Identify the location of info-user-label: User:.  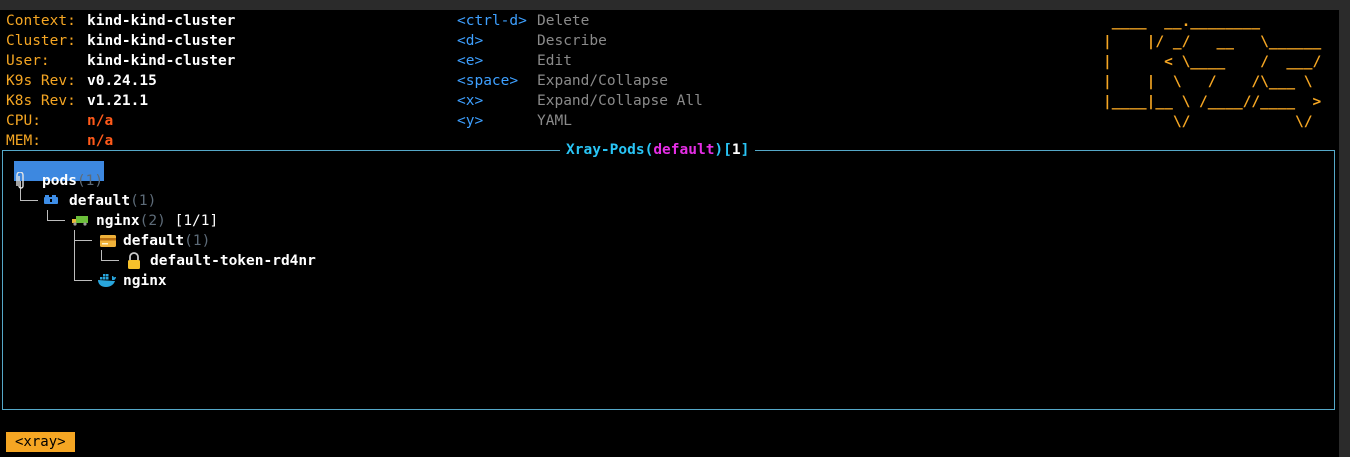
(28, 61).